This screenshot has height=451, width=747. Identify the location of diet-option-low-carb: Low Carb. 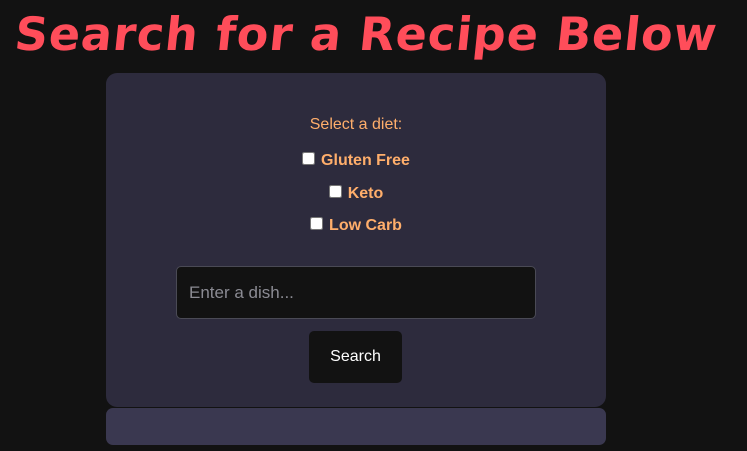
(356, 226).